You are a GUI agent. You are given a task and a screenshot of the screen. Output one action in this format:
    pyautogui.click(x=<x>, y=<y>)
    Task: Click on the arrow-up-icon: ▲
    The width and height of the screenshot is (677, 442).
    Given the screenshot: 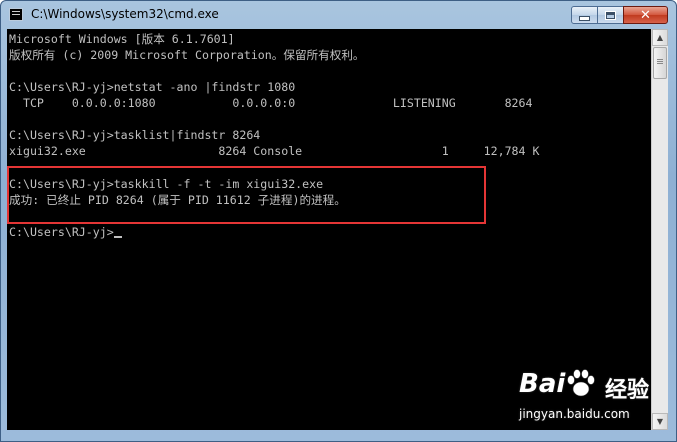 What is the action you would take?
    pyautogui.click(x=660, y=37)
    